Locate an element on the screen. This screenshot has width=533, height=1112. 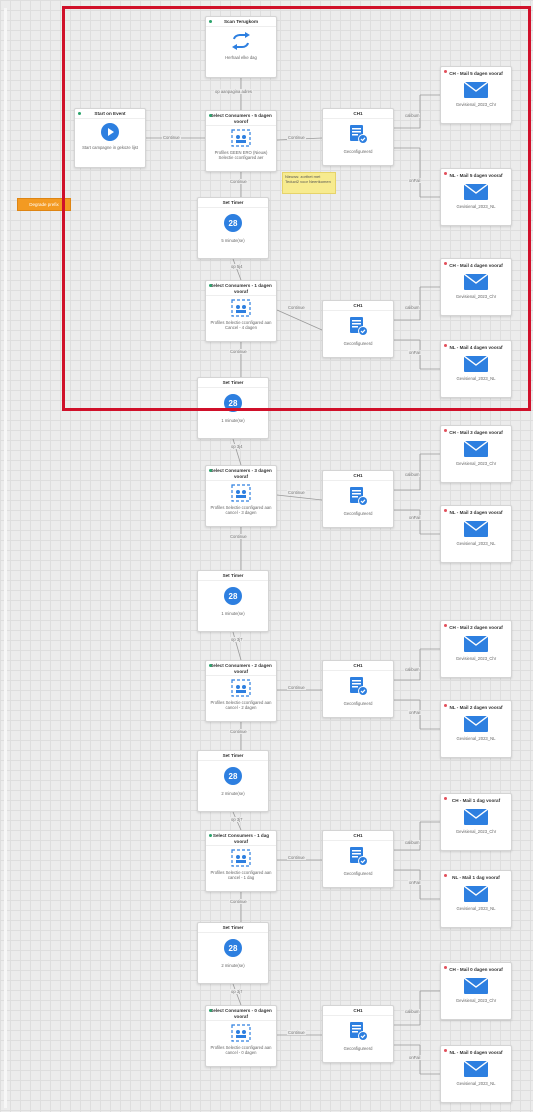
node-title: NL - Mail 3 dagen vooraf is located at coordinates (476, 512).